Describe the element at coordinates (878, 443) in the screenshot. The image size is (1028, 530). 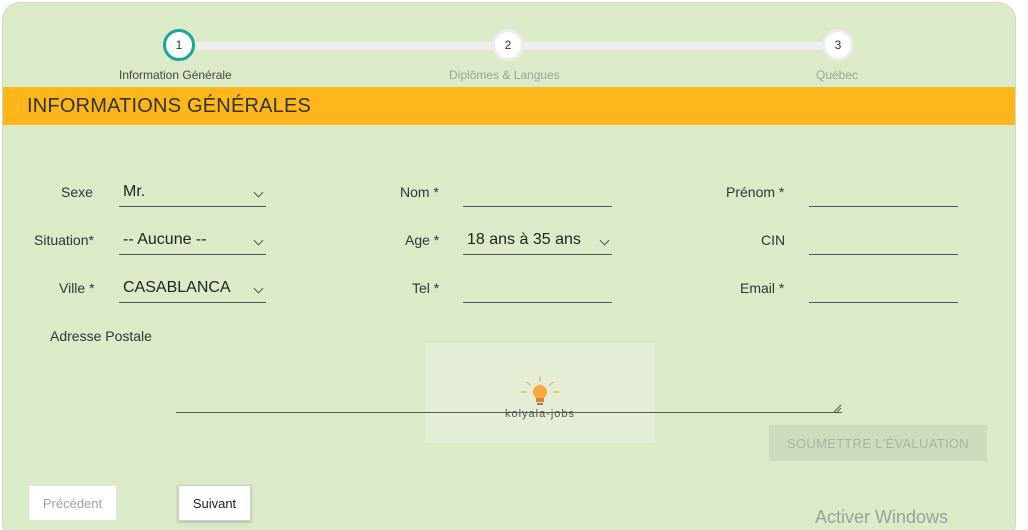
I see `submit-evaluation-button: SOUMETTRE L'ÉVALUATION` at that location.